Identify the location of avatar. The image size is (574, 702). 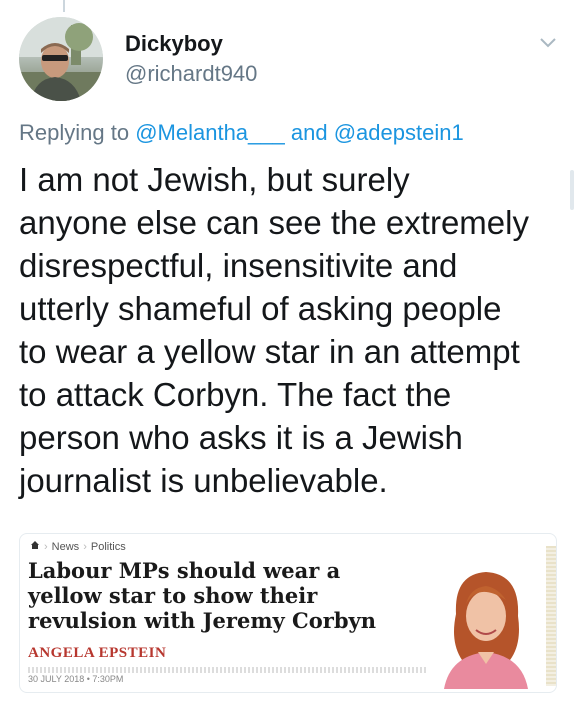
(61, 59).